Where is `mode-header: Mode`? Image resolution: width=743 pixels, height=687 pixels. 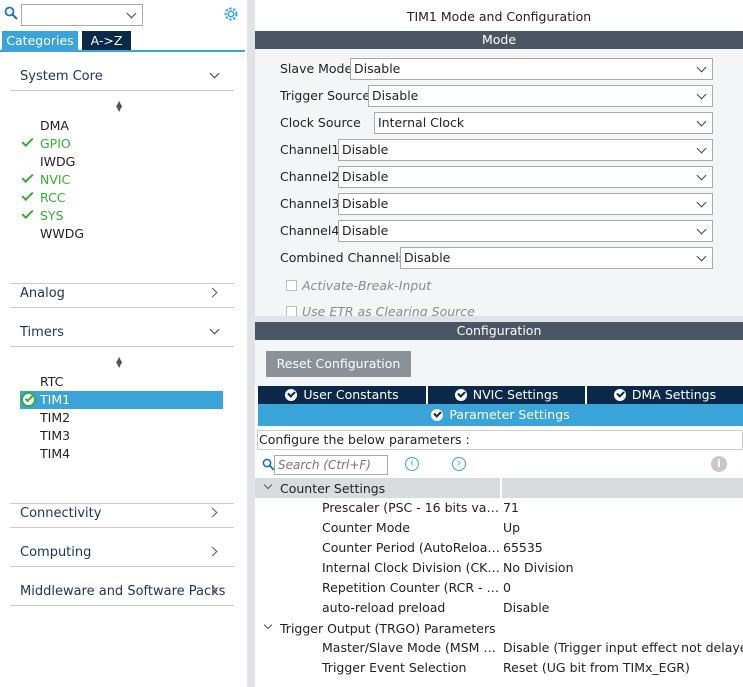
mode-header: Mode is located at coordinates (499, 40).